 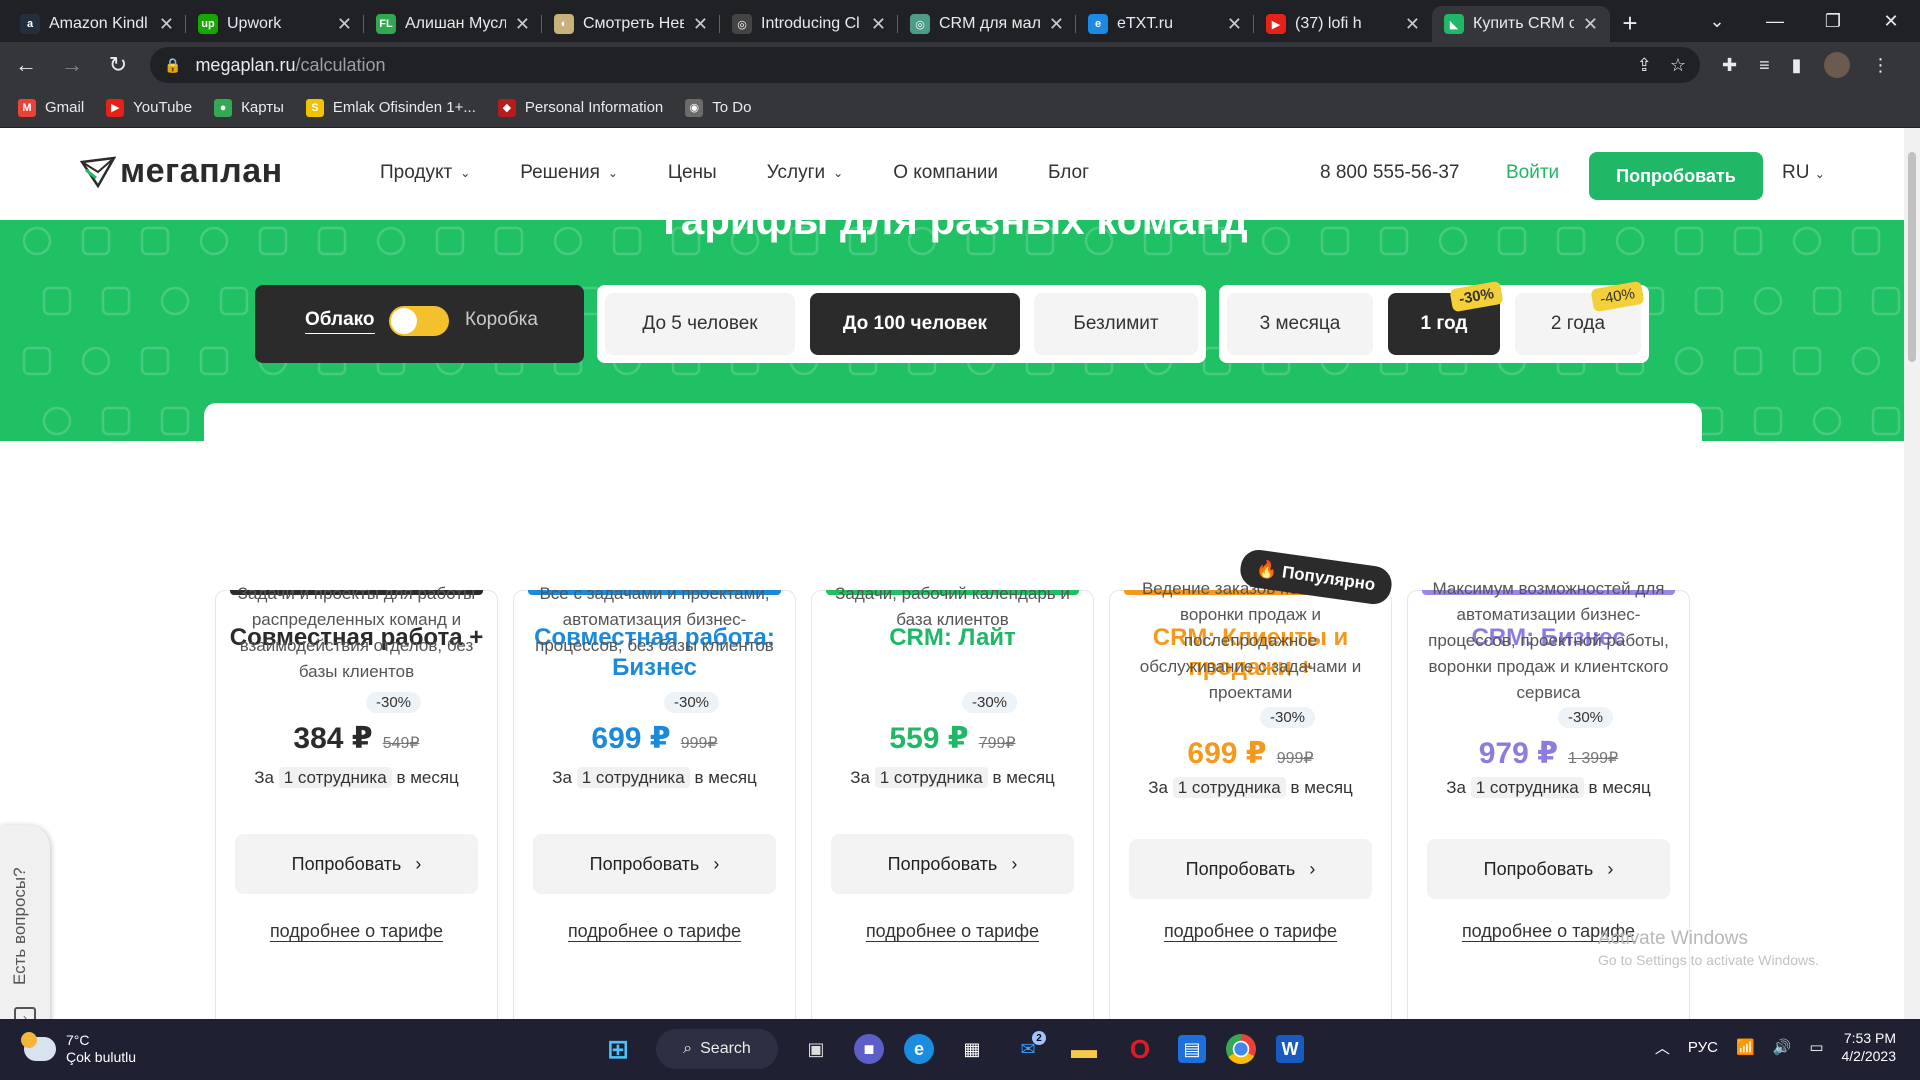 I want to click on browser-tab: e eTXT.ru ✕, so click(x=1165, y=24).